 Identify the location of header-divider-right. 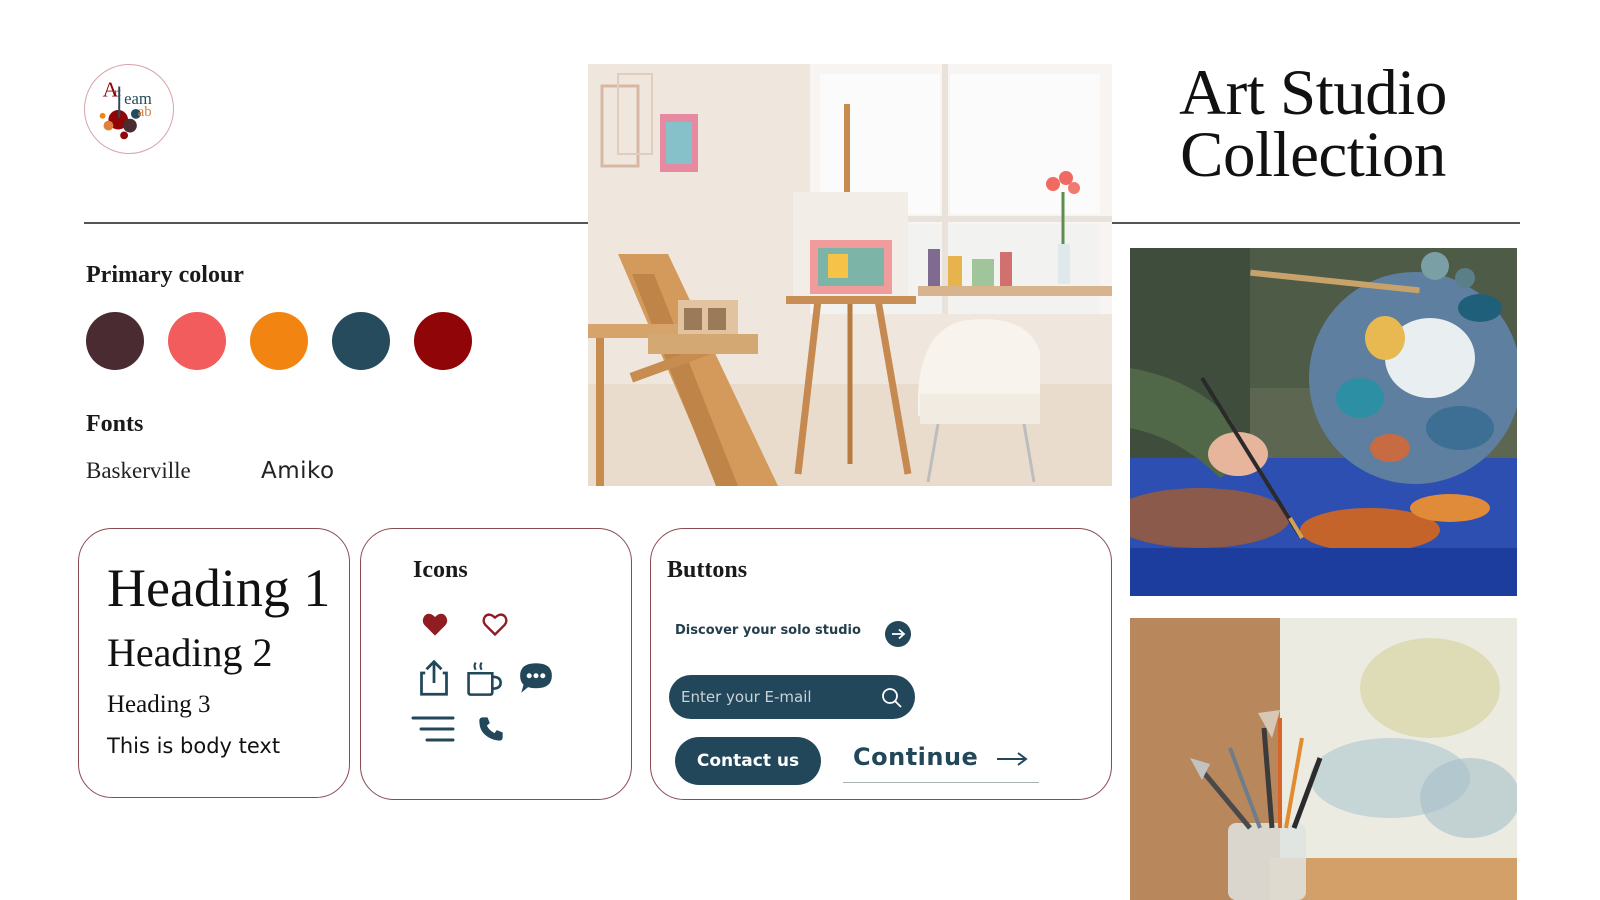
(1315, 223).